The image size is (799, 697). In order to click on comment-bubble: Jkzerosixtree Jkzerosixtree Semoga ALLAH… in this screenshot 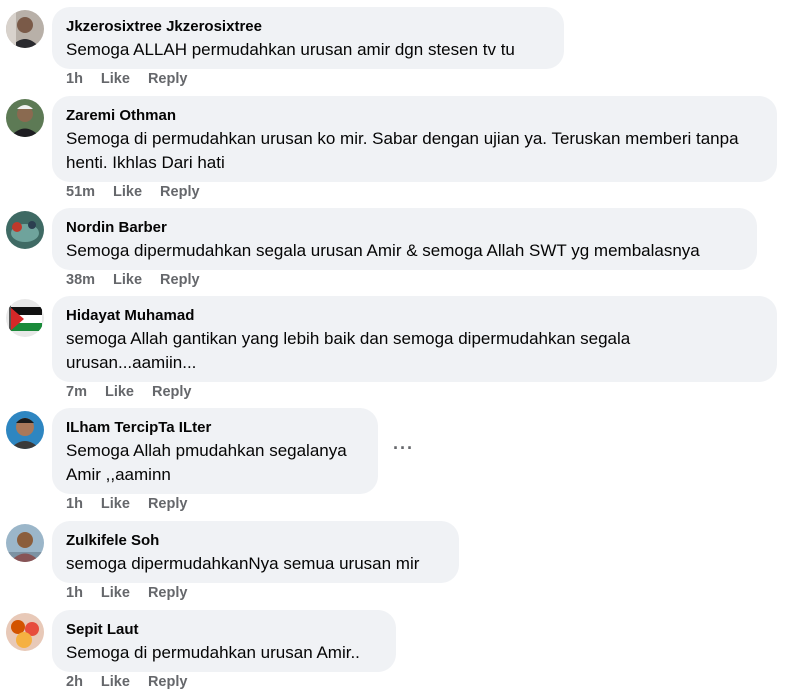, I will do `click(308, 38)`.